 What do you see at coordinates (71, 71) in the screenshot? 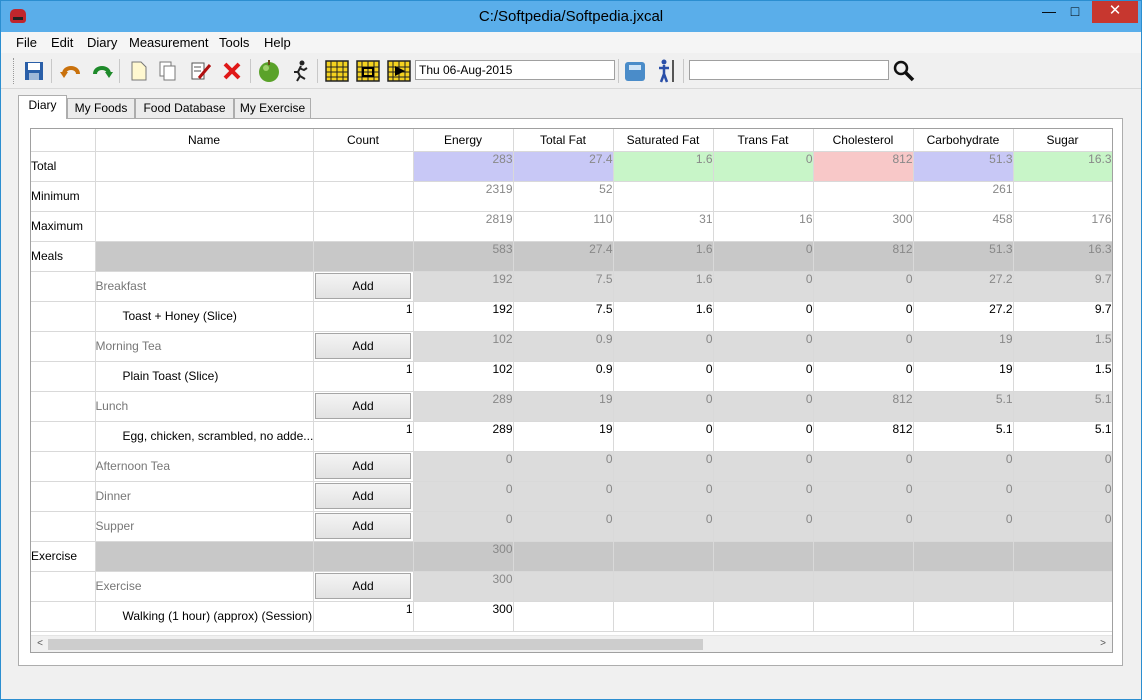
I see `undo-icon` at bounding box center [71, 71].